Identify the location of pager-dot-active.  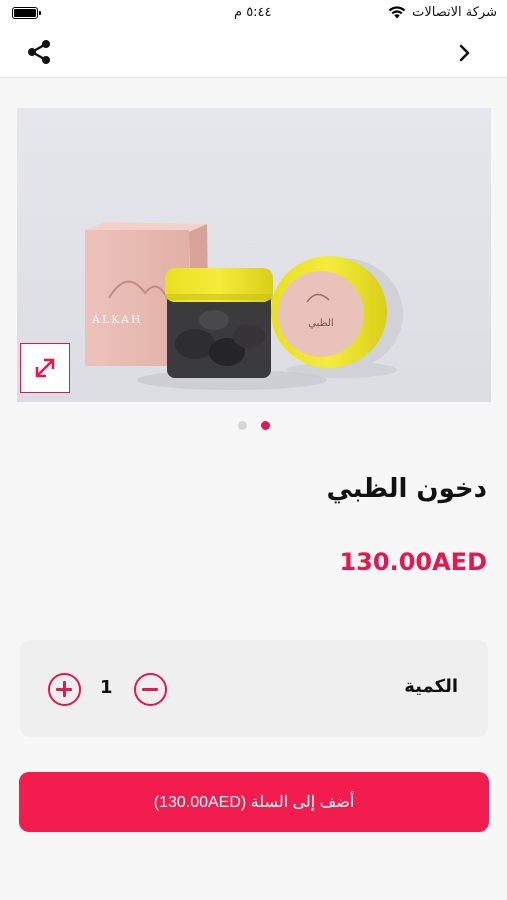
(265, 425).